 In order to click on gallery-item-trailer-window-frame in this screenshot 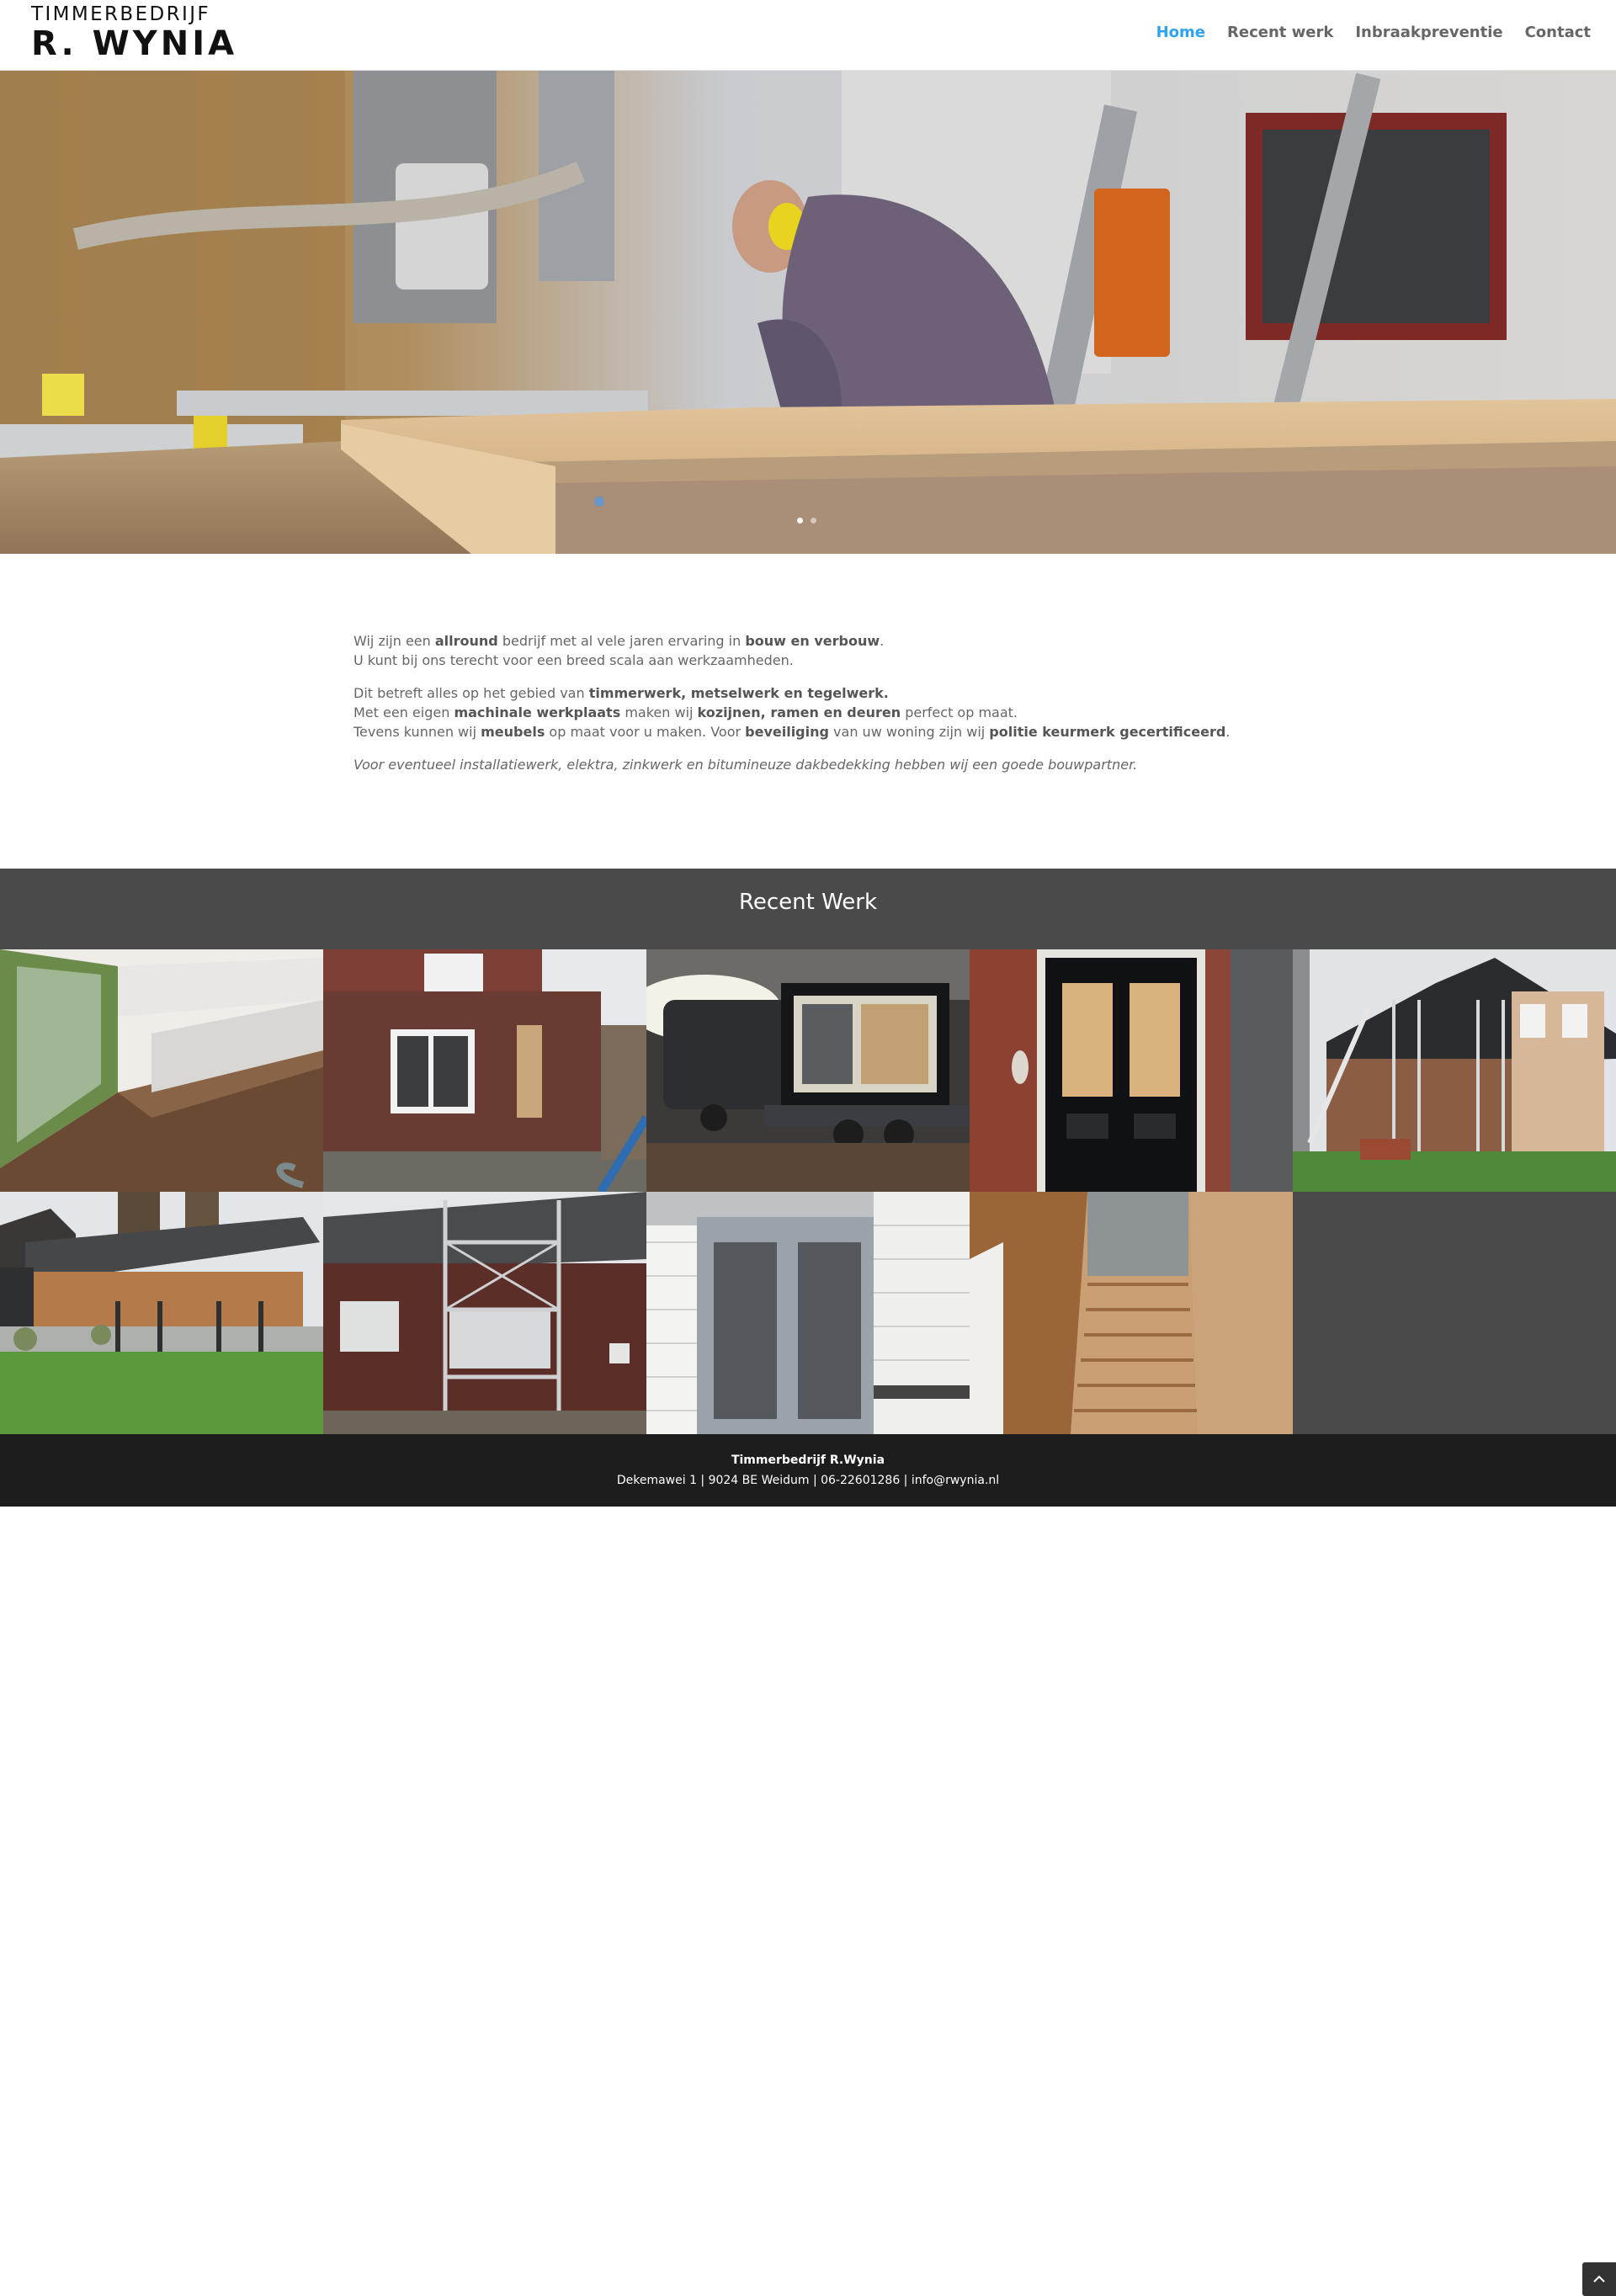, I will do `click(808, 1070)`.